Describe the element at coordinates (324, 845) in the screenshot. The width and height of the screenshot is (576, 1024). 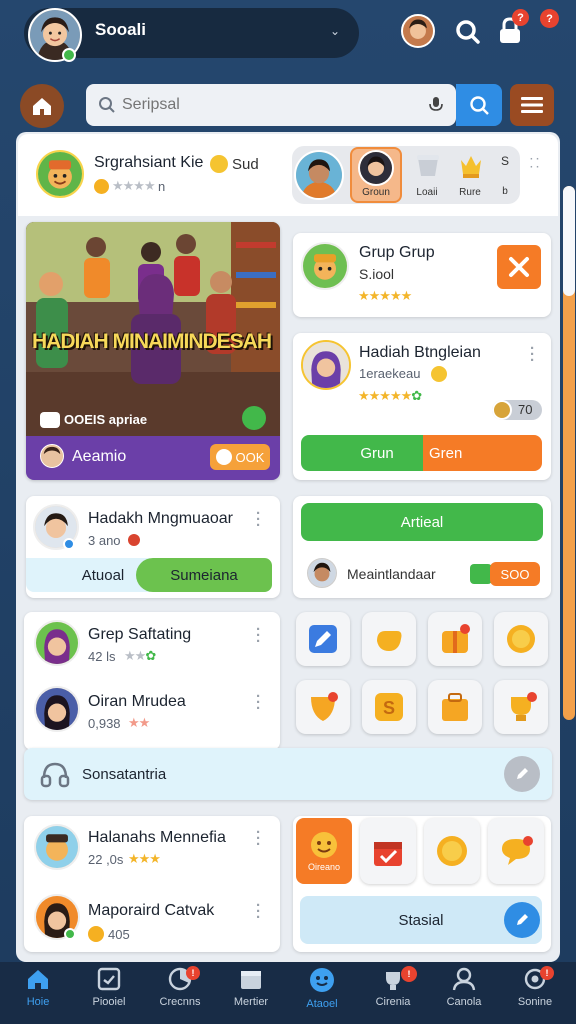
I see `smiley-icon` at that location.